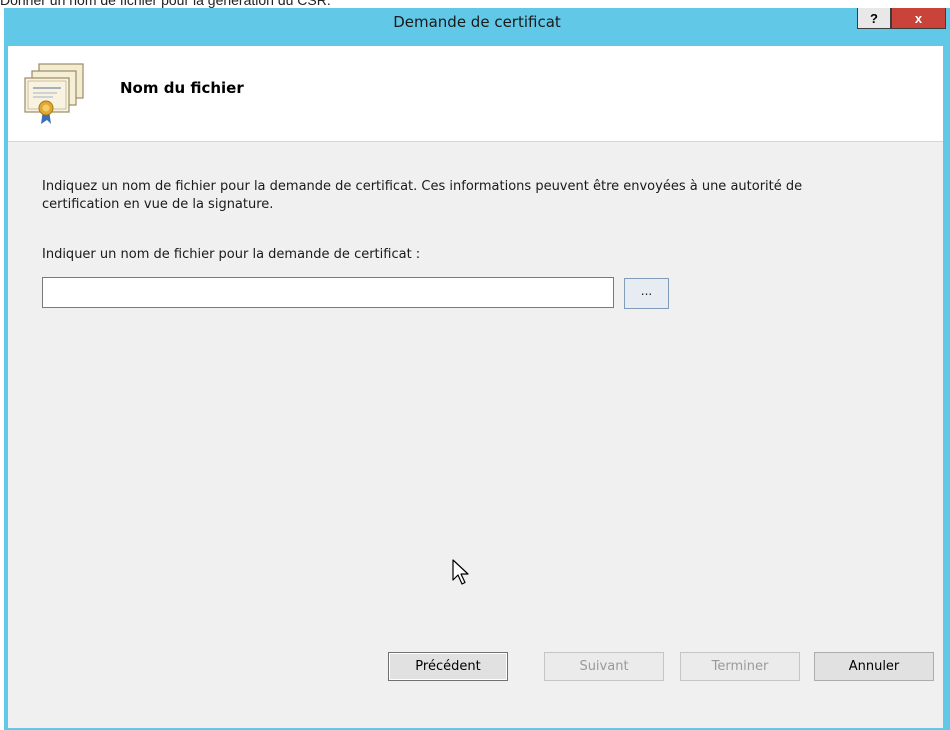  What do you see at coordinates (182, 88) in the screenshot?
I see `header-title: Nom du fichier` at bounding box center [182, 88].